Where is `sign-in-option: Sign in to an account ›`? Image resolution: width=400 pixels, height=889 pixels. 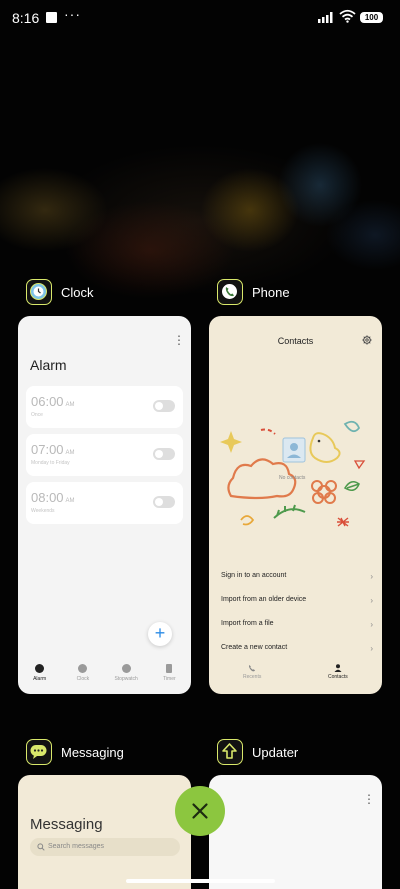 sign-in-option: Sign in to an account › is located at coordinates (297, 579).